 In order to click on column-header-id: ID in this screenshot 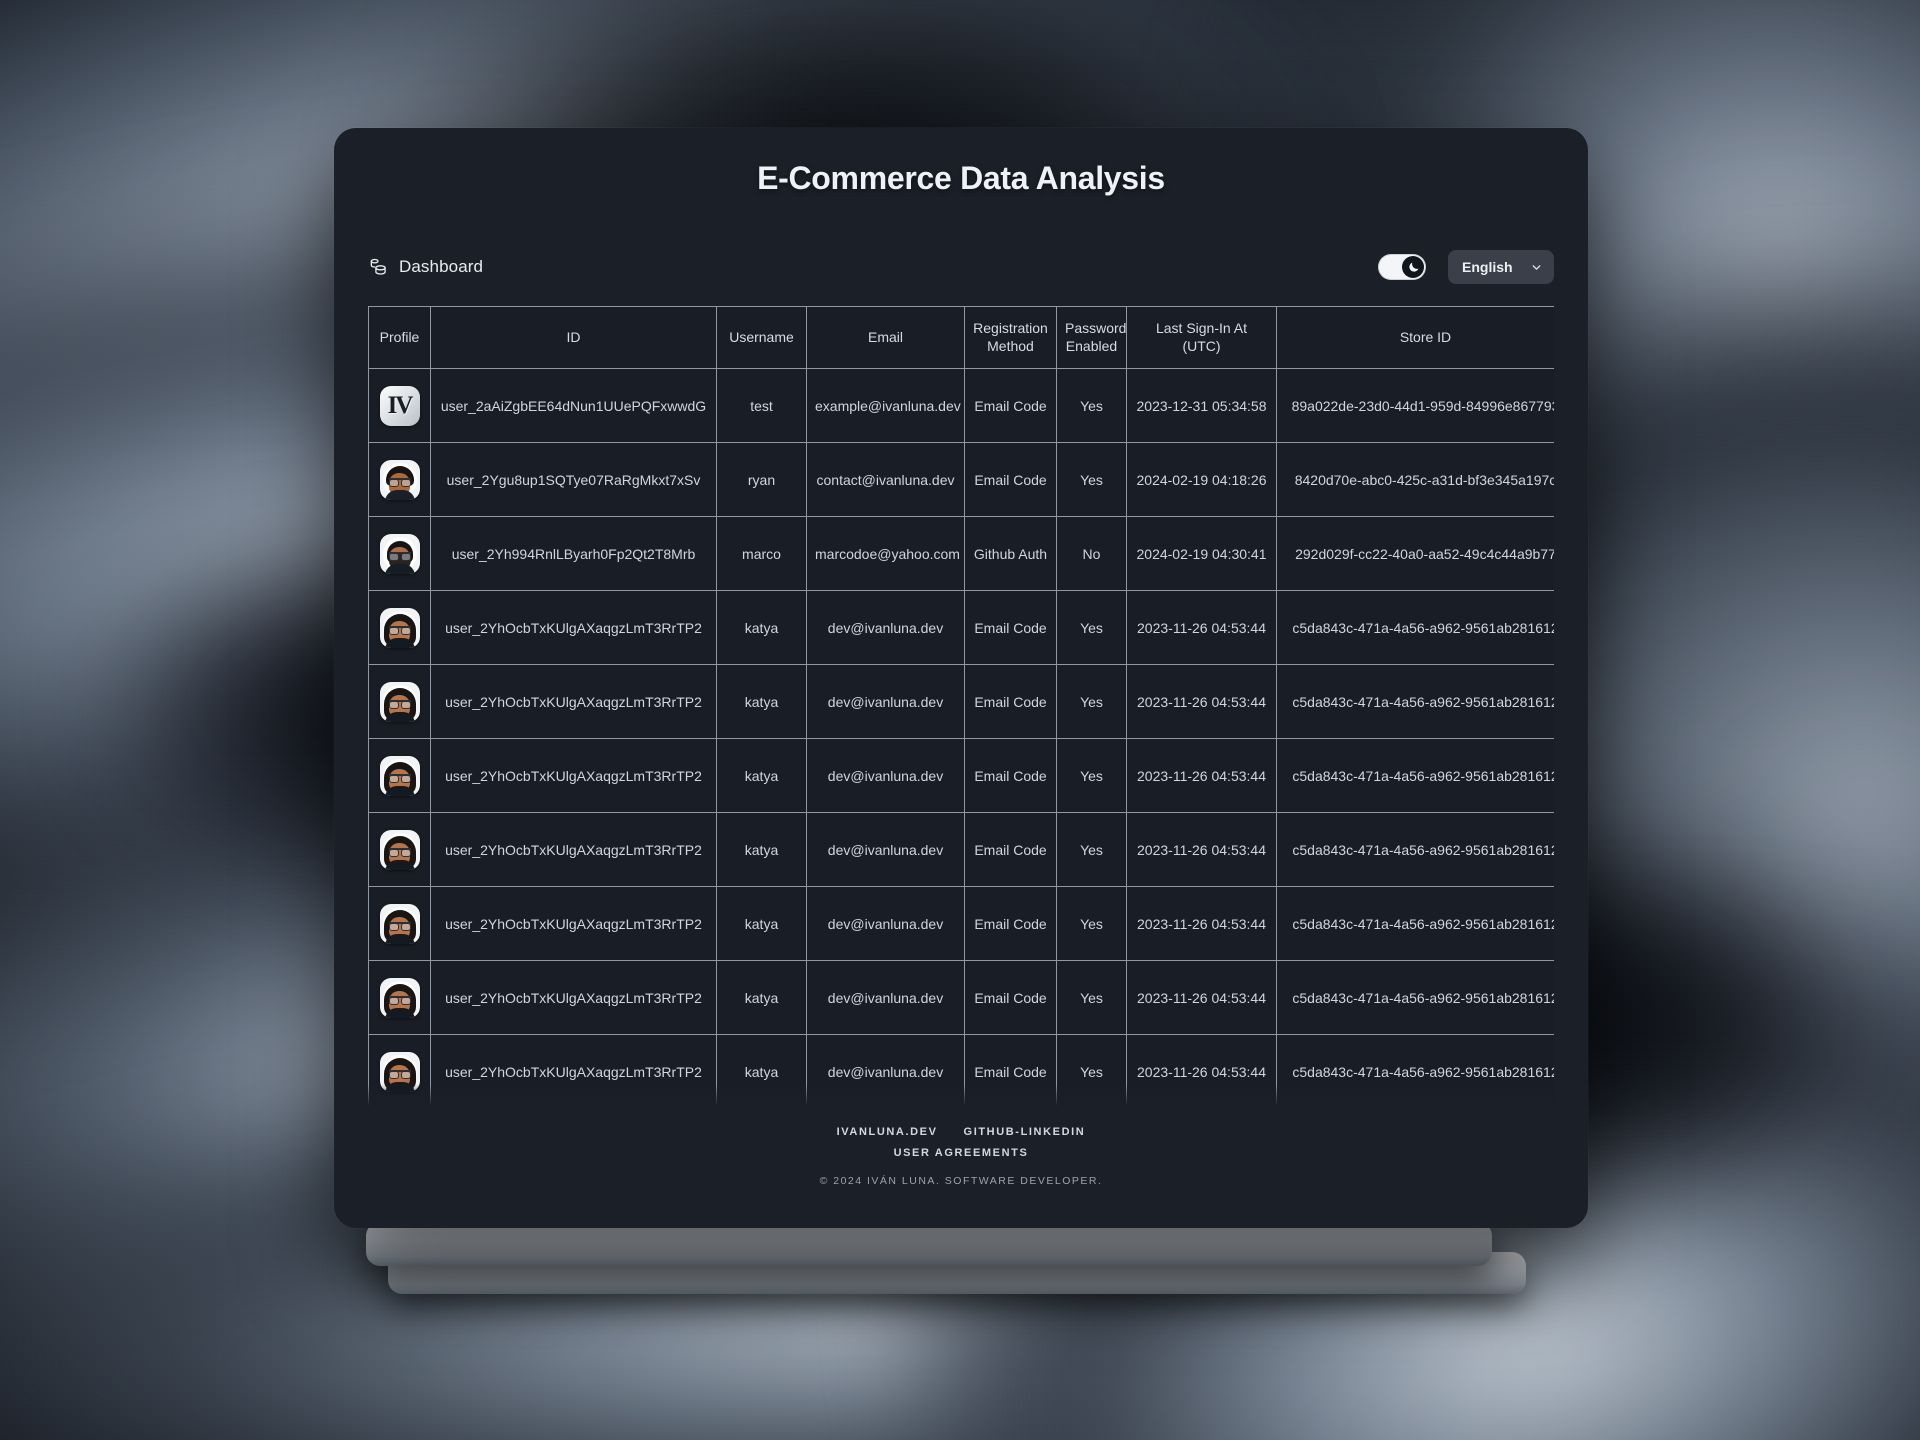, I will do `click(573, 337)`.